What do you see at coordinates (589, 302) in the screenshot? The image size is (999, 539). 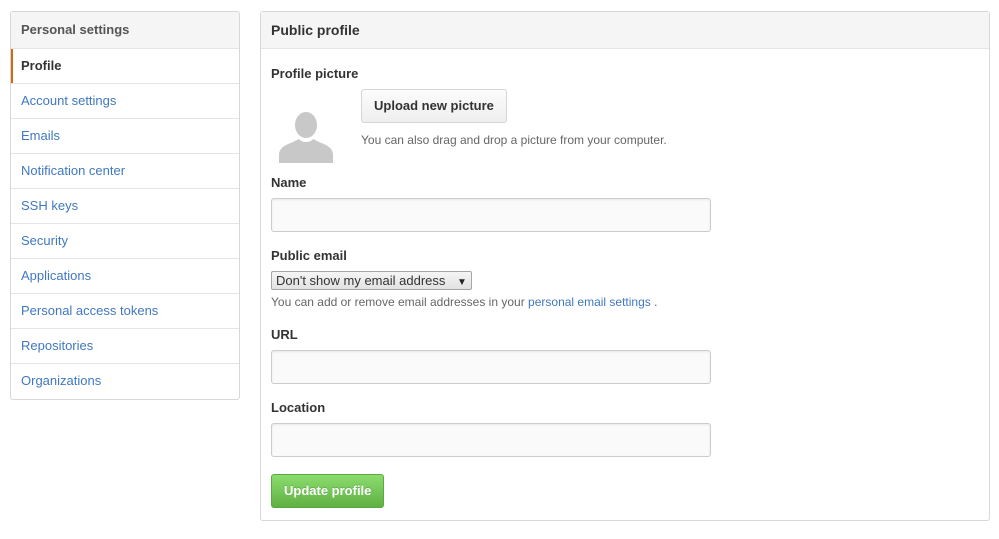 I see `personal-email-settings-link: personal email settings` at bounding box center [589, 302].